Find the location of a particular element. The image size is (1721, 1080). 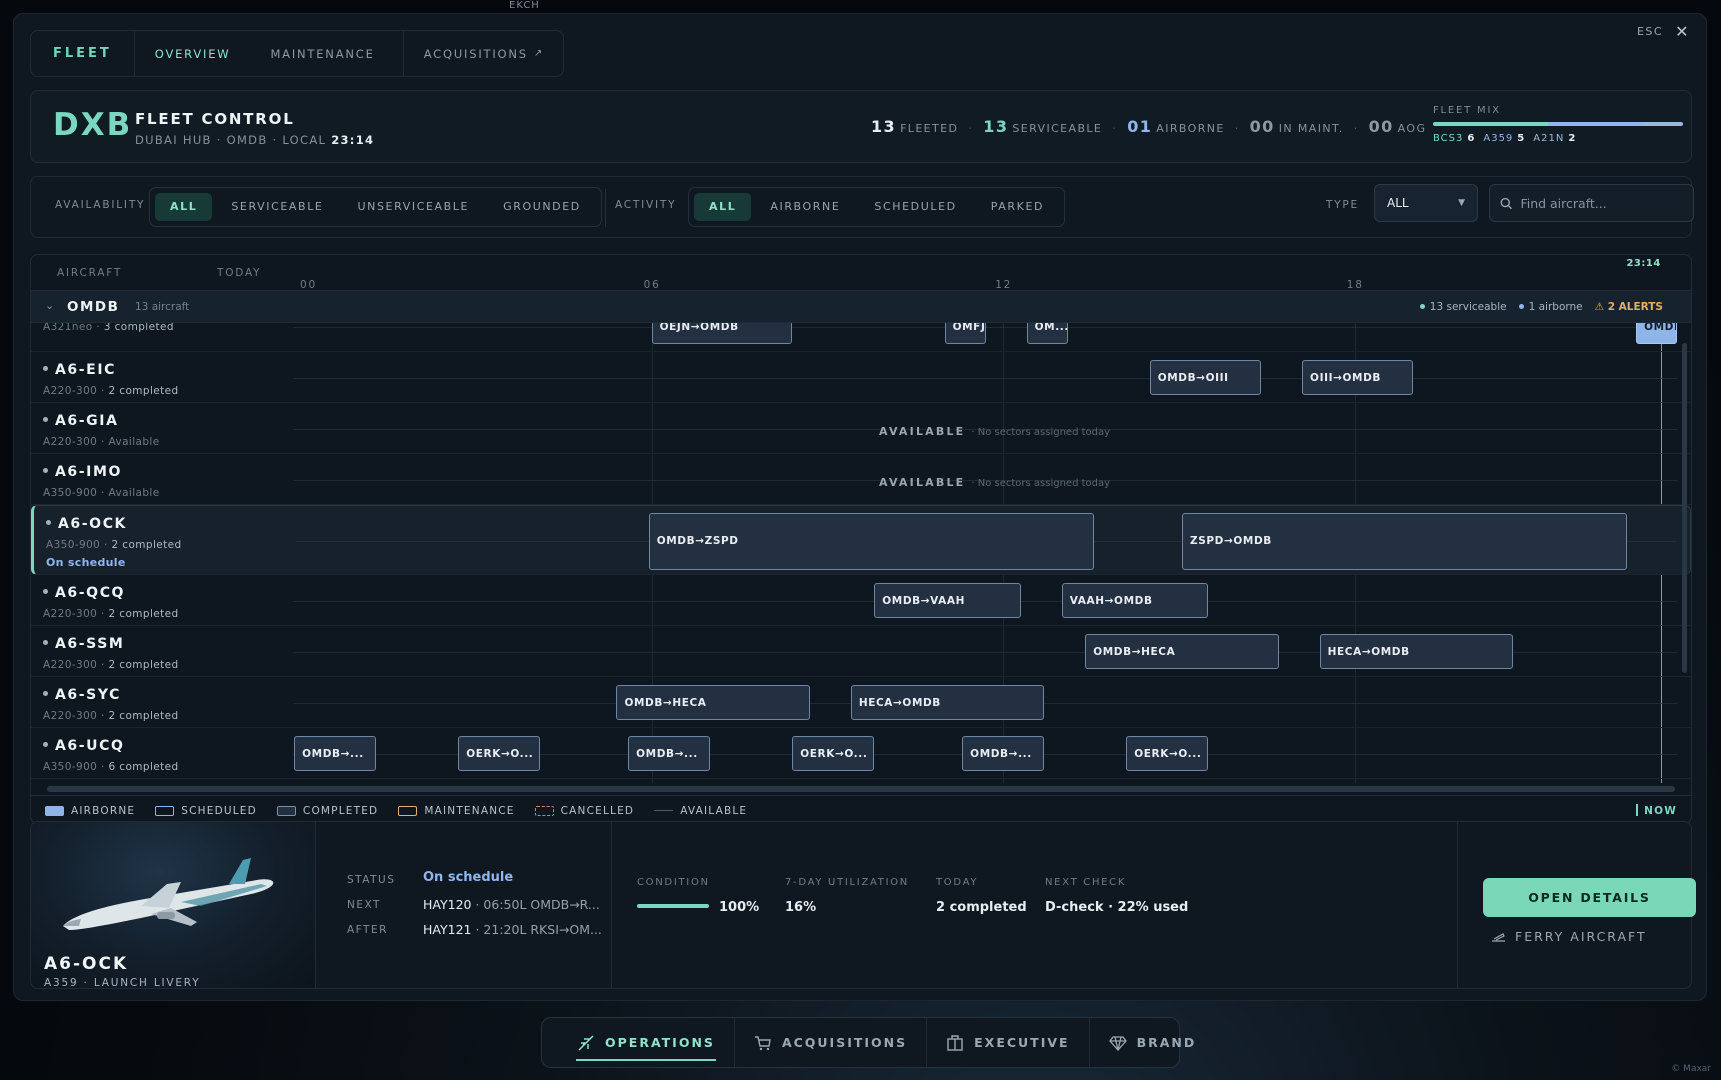

row-track is located at coordinates (985, 378).